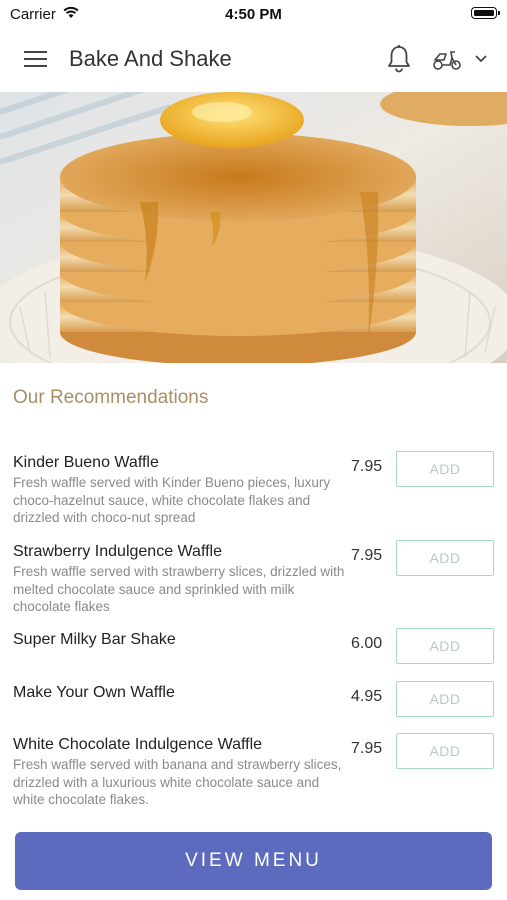 The height and width of the screenshot is (900, 507). Describe the element at coordinates (367, 696) in the screenshot. I see `item-price: 4.95` at that location.